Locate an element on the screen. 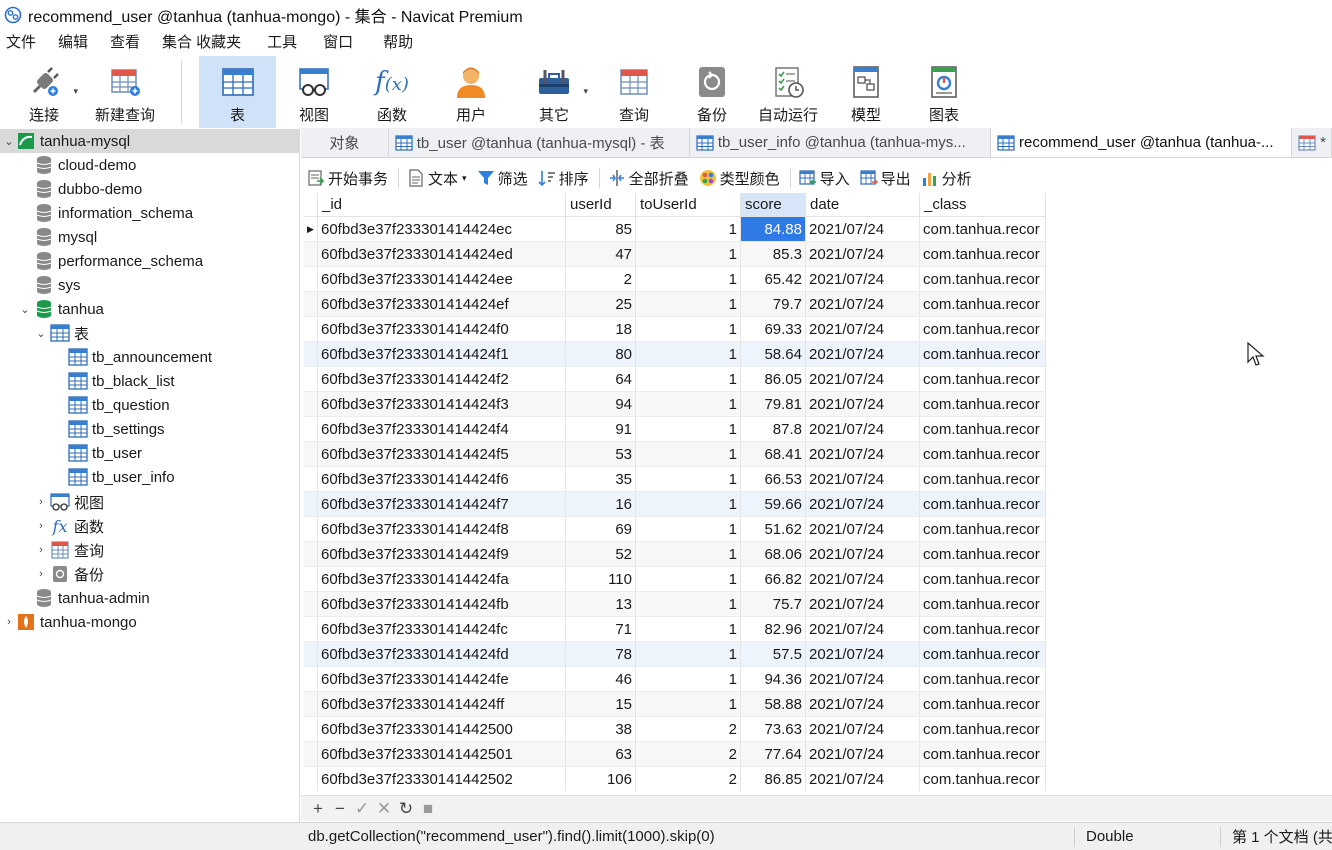 The image size is (1332, 850). grid-cell-score: 58.64 is located at coordinates (773, 354).